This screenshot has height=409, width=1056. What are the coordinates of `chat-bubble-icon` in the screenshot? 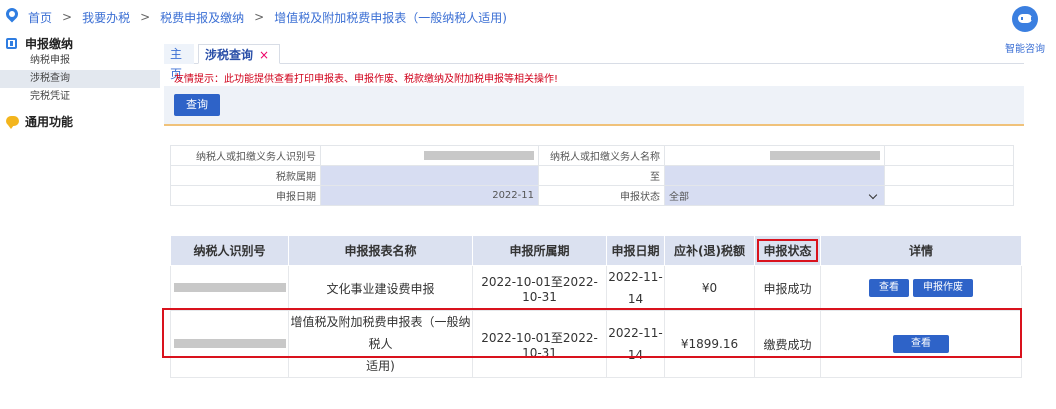 It's located at (12, 122).